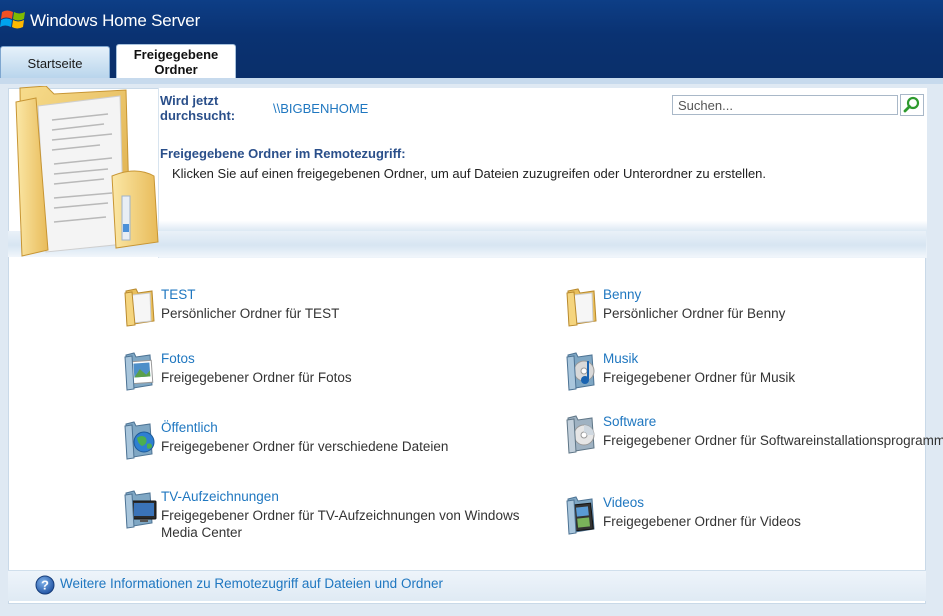 This screenshot has height=616, width=943. What do you see at coordinates (580, 515) in the screenshot?
I see `videos-folder-icon` at bounding box center [580, 515].